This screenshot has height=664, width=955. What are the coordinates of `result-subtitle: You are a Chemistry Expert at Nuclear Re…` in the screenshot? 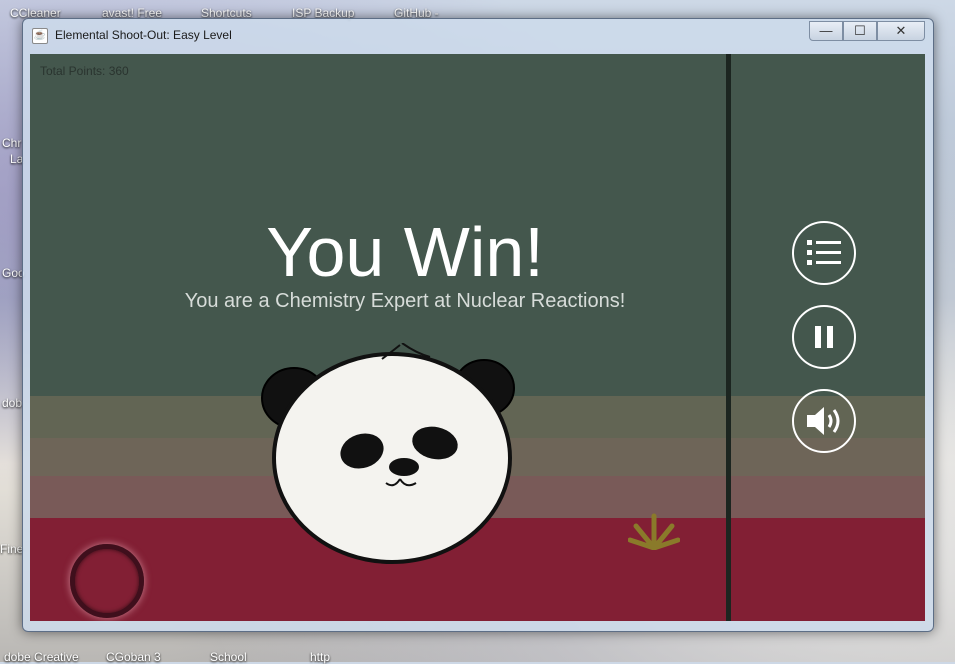 It's located at (405, 301).